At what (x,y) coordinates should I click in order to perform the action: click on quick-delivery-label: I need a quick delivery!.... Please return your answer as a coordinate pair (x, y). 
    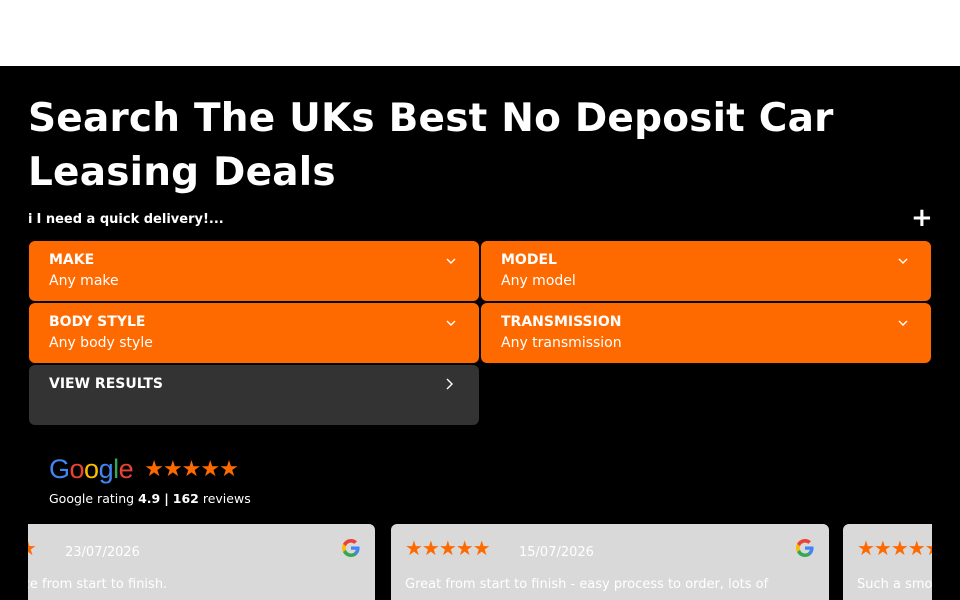
    Looking at the image, I should click on (130, 219).